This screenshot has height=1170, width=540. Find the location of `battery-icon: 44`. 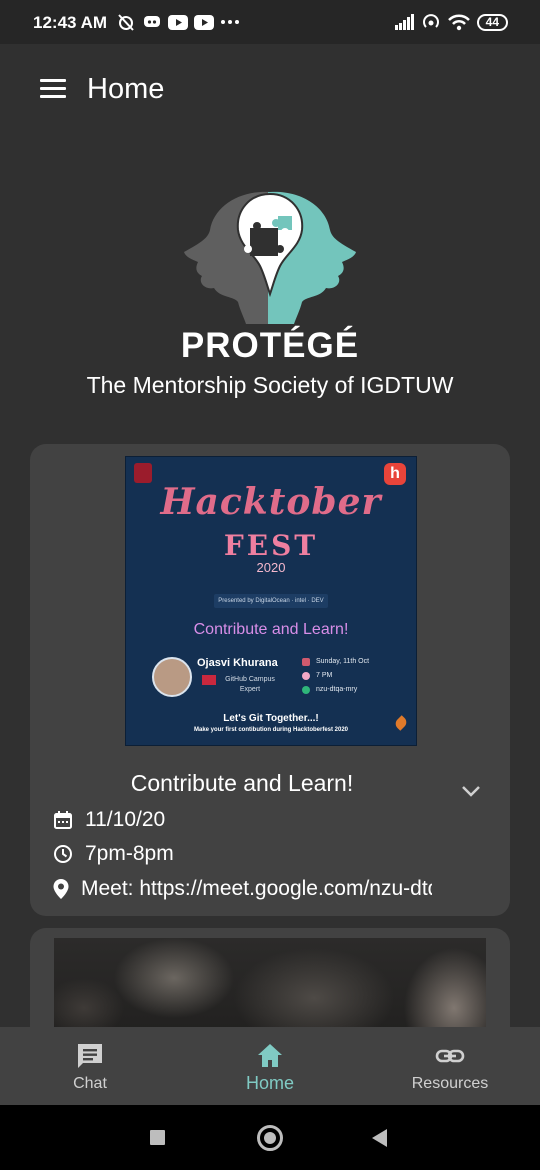

battery-icon: 44 is located at coordinates (492, 22).